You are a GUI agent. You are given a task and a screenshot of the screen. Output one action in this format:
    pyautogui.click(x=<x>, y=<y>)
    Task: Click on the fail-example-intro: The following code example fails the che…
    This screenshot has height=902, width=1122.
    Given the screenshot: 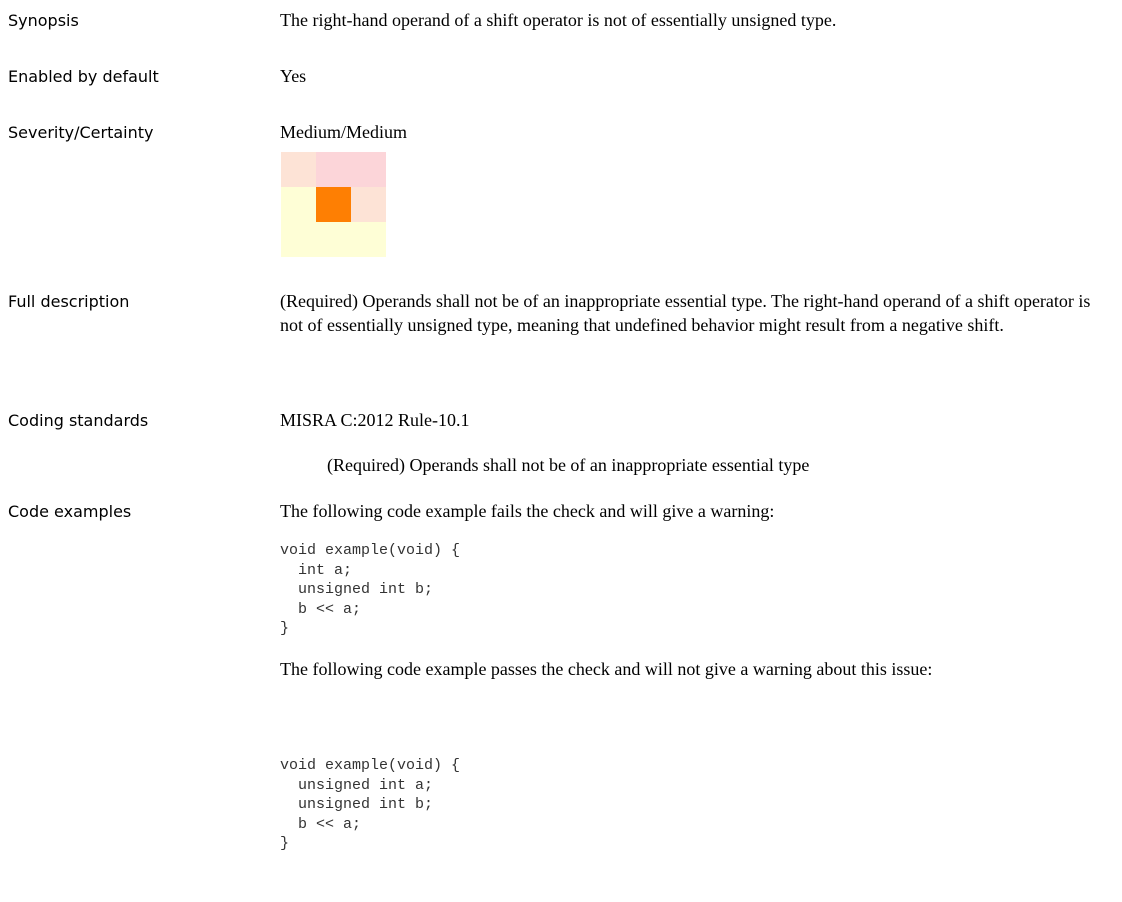 What is the action you would take?
    pyautogui.click(x=527, y=511)
    